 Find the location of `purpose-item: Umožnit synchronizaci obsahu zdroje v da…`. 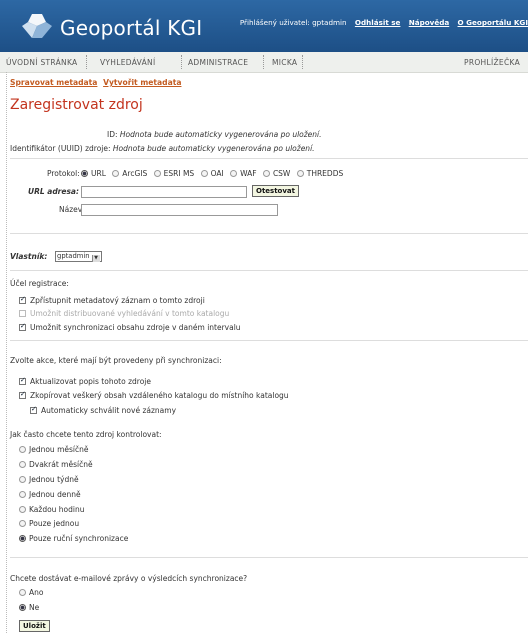

purpose-item: Umožnit synchronizaci obsahu zdroje v da… is located at coordinates (130, 327).